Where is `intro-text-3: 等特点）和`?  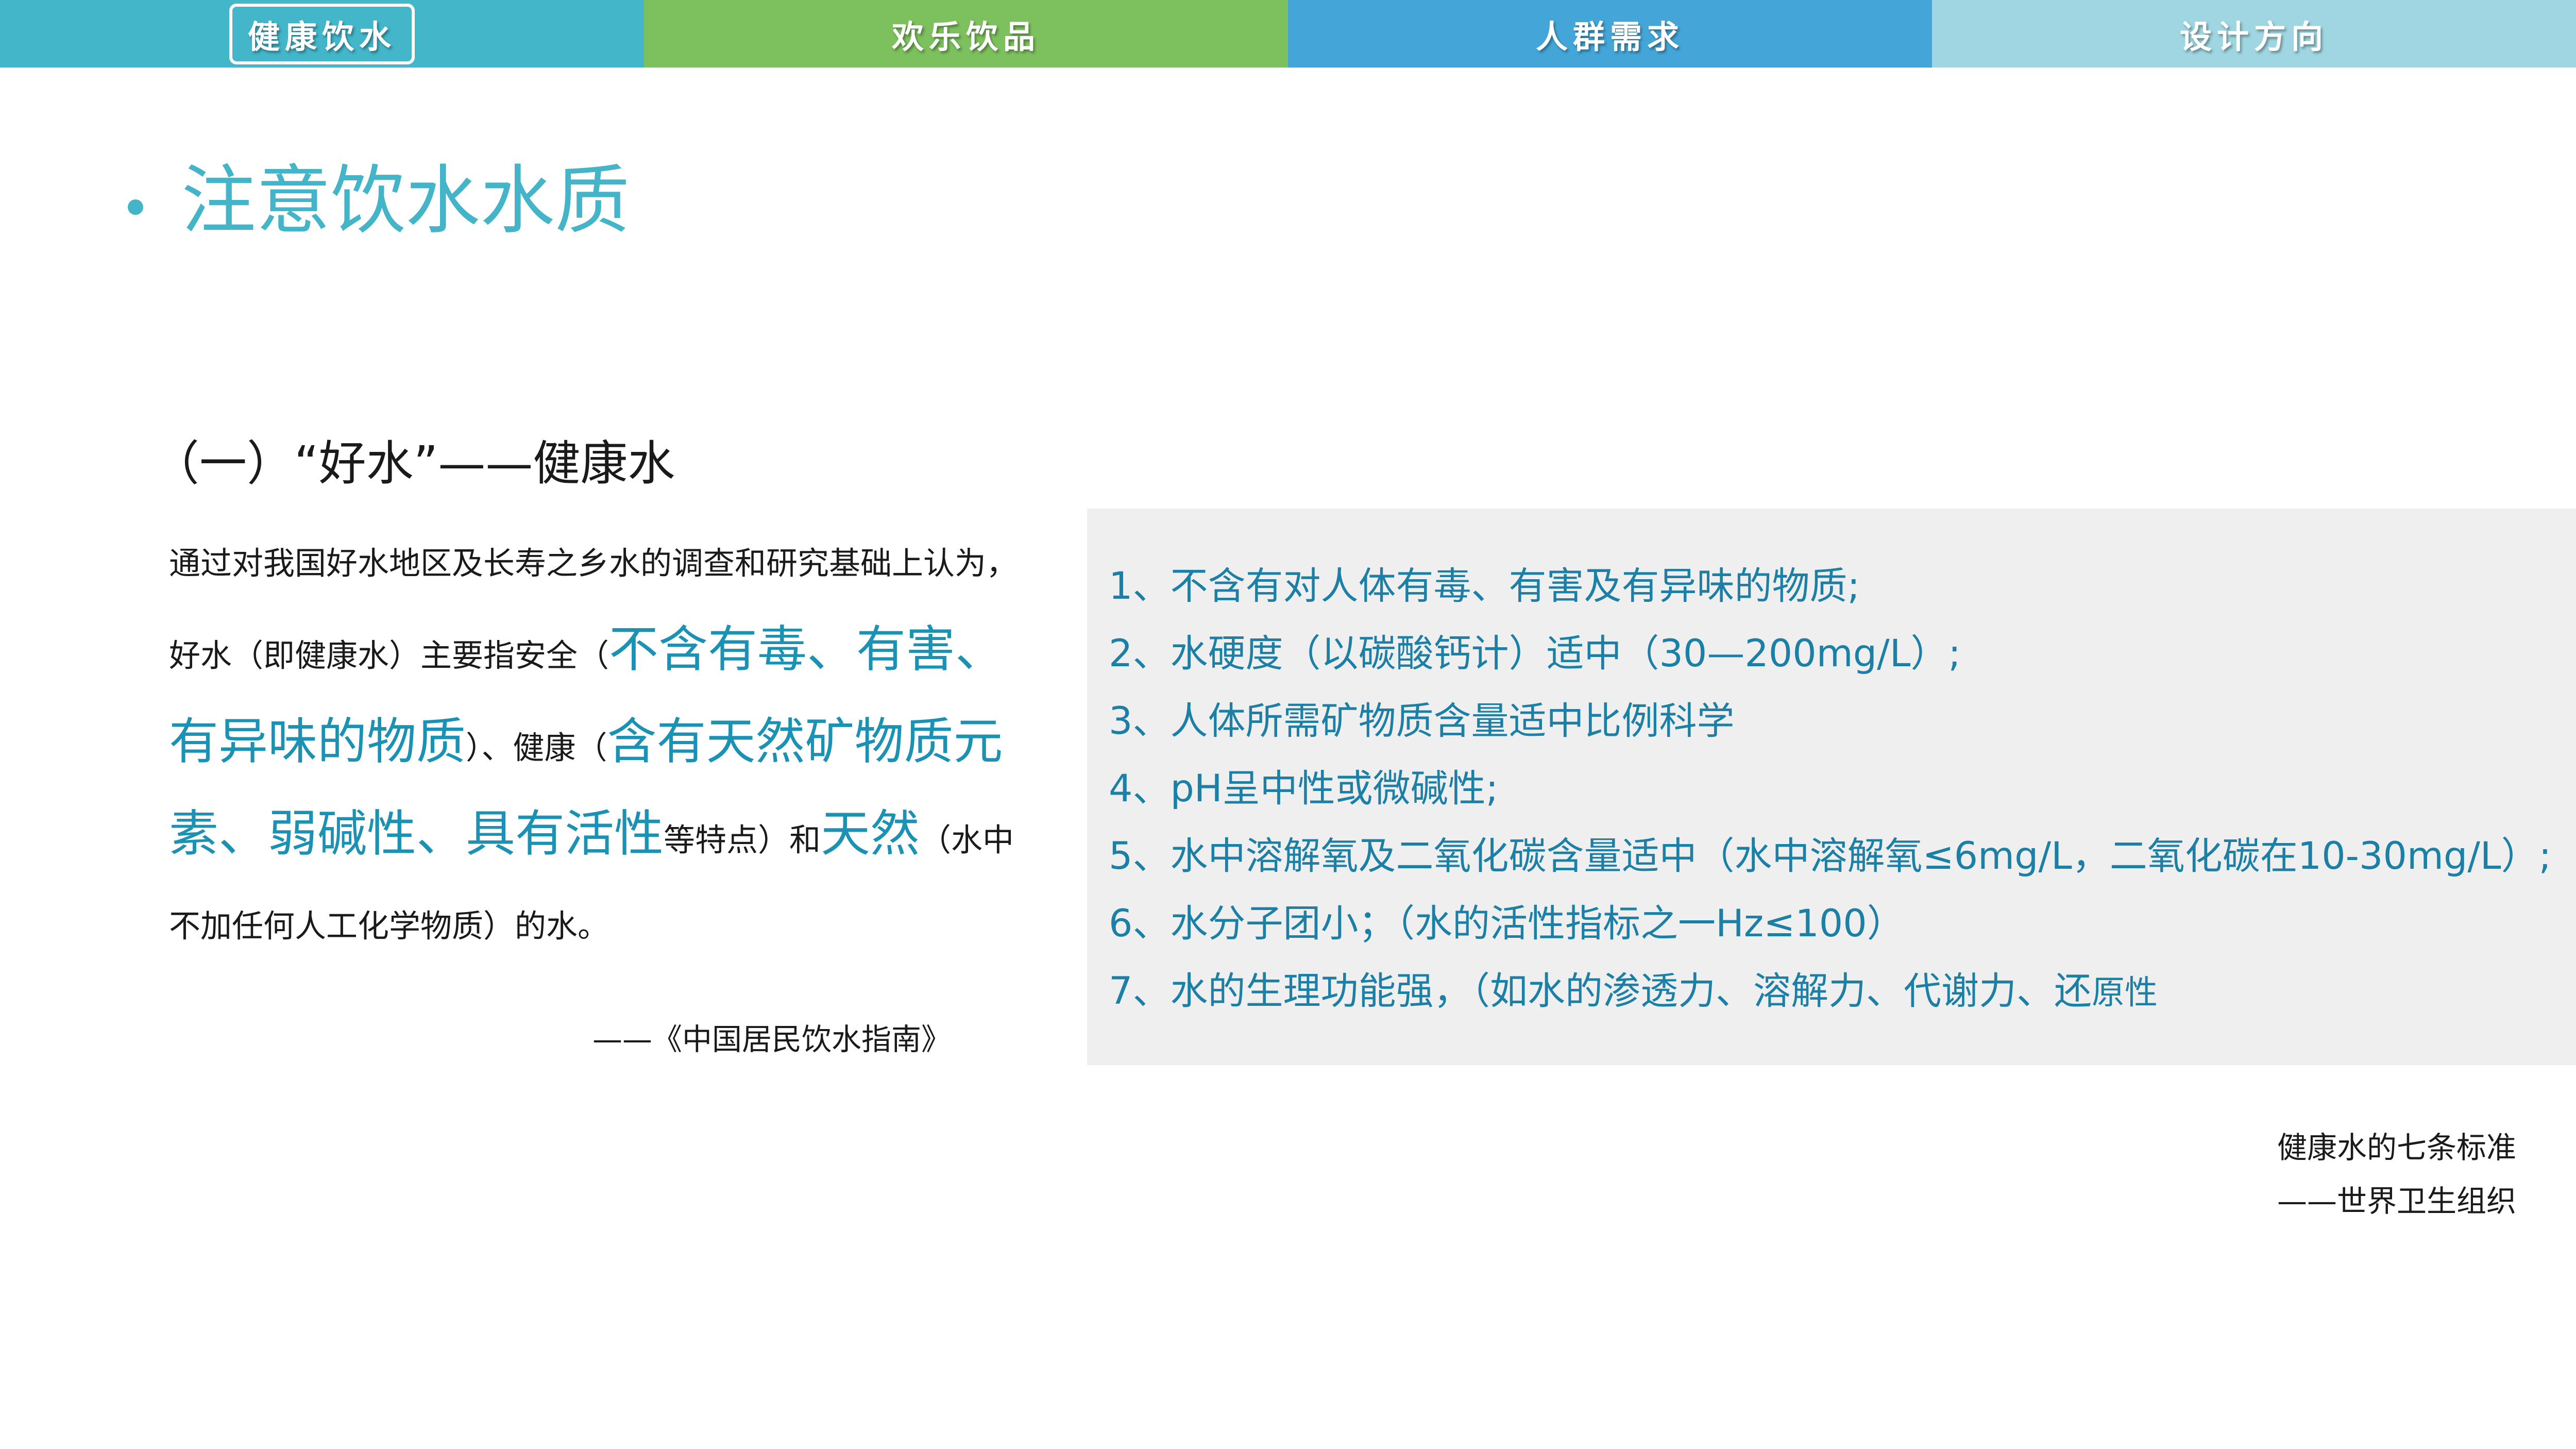
intro-text-3: 等特点）和 is located at coordinates (742, 840).